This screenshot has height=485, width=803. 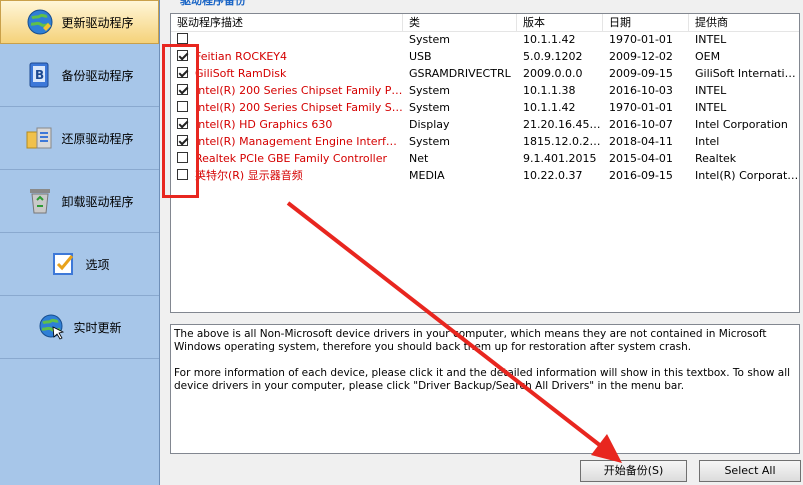 I want to click on nav-options: 选项, so click(x=79, y=264).